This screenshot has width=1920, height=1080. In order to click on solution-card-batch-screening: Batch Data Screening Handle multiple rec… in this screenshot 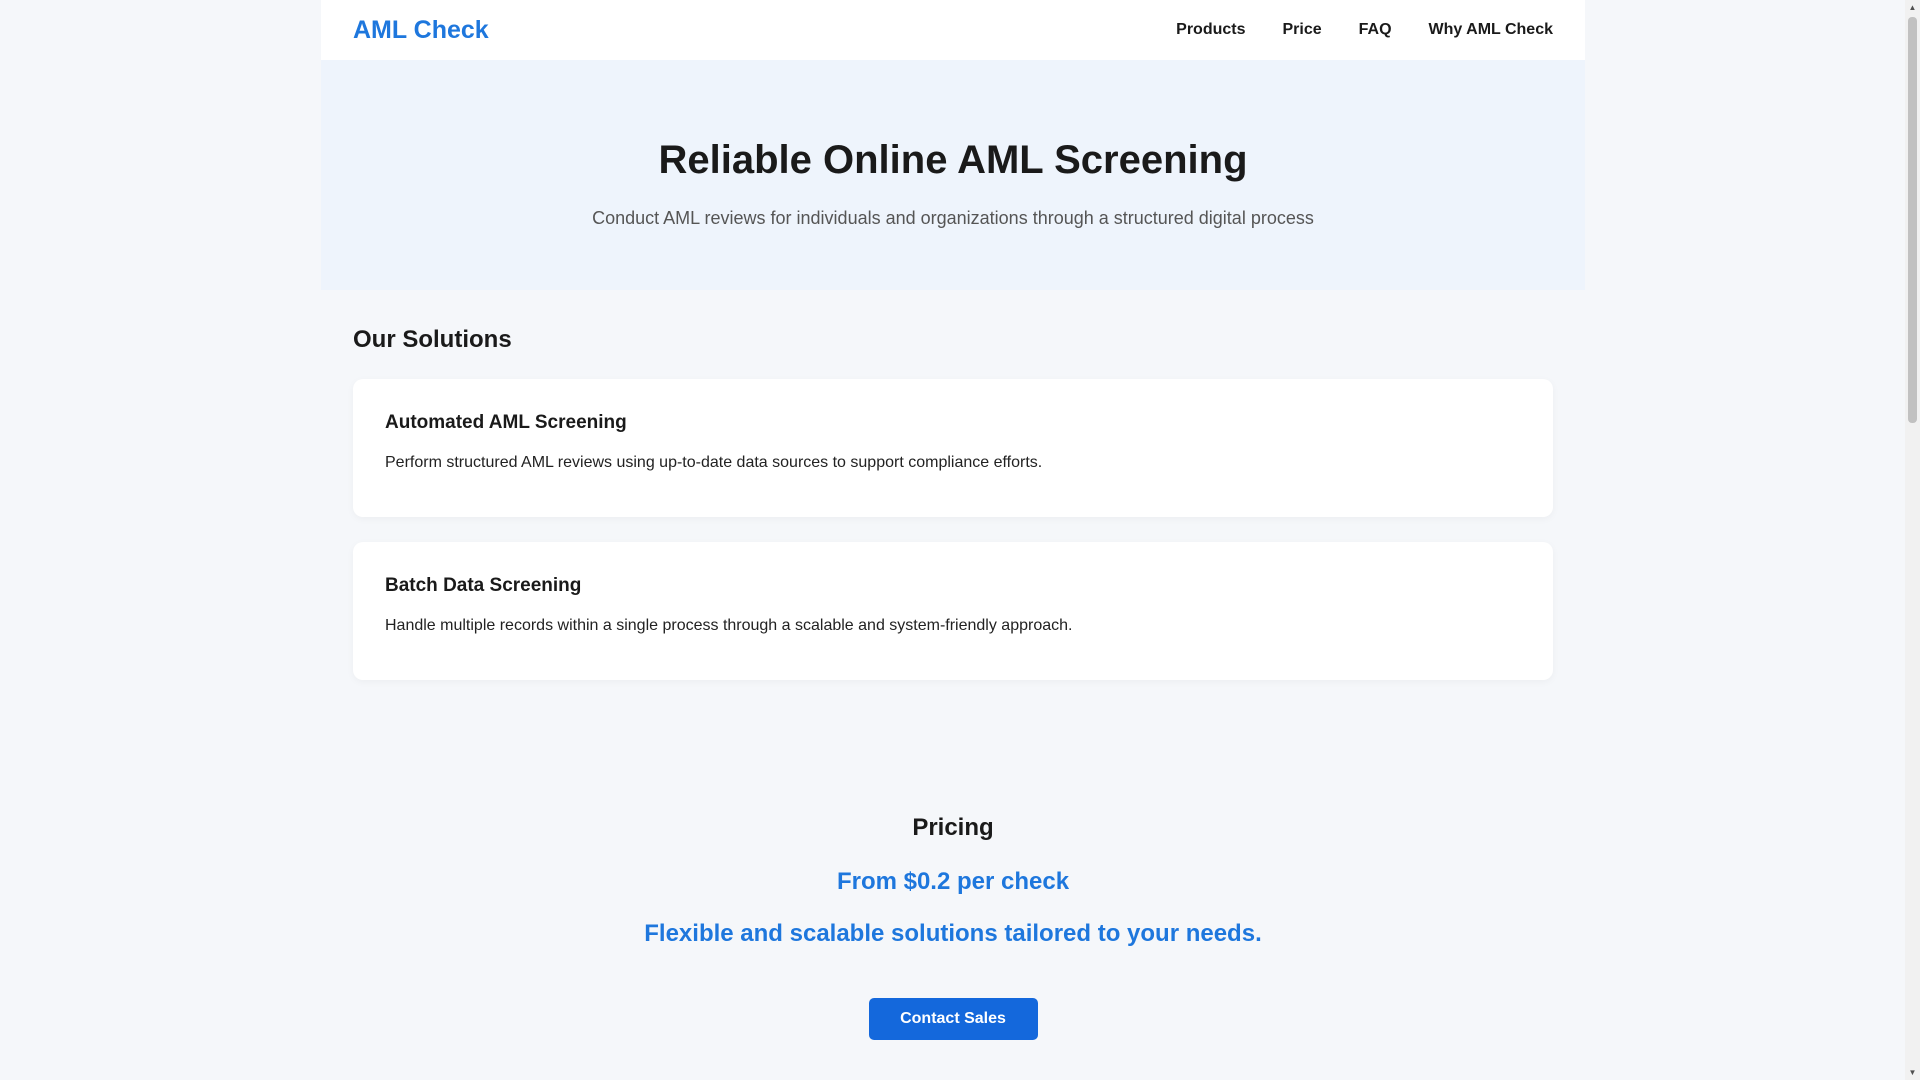, I will do `click(953, 611)`.